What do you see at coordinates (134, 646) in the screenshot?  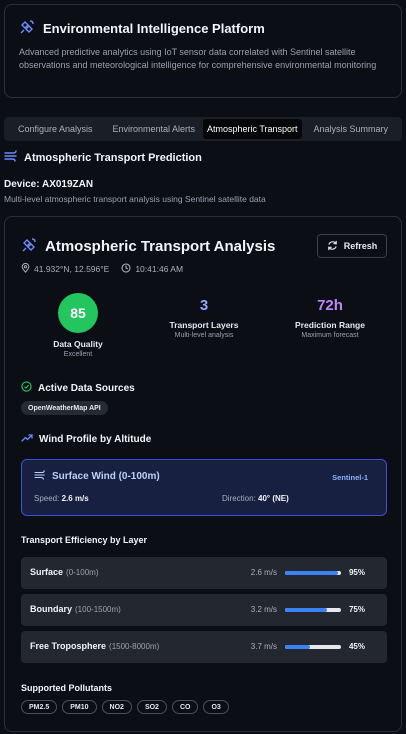 I see `layer-range: (1500-8000m)` at bounding box center [134, 646].